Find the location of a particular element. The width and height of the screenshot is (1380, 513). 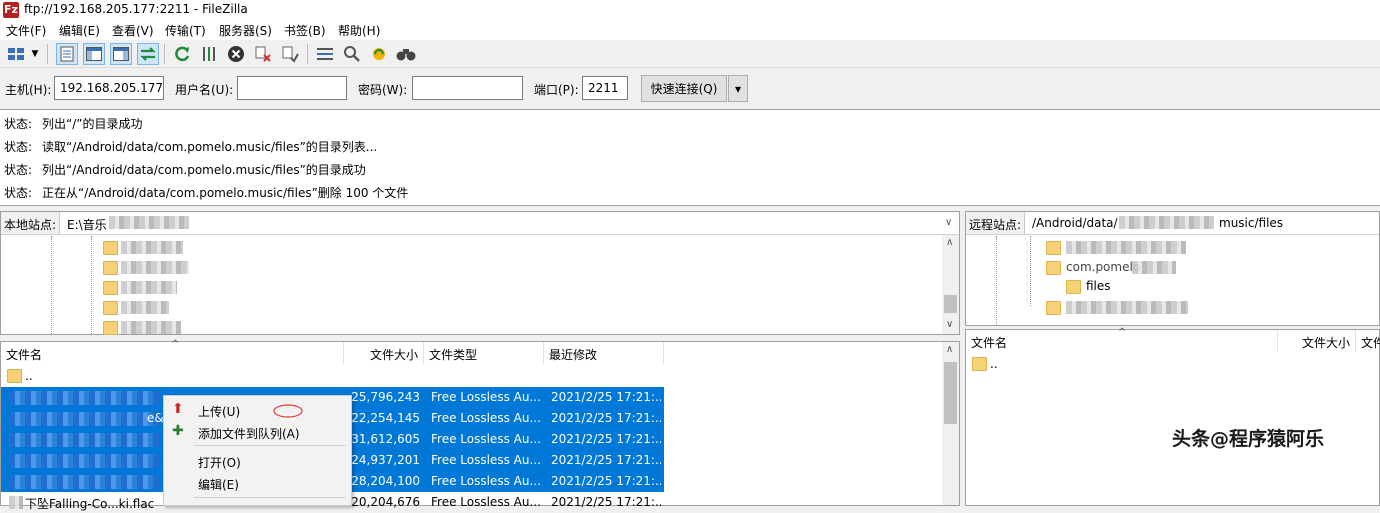

disconnect-icon is located at coordinates (263, 54).